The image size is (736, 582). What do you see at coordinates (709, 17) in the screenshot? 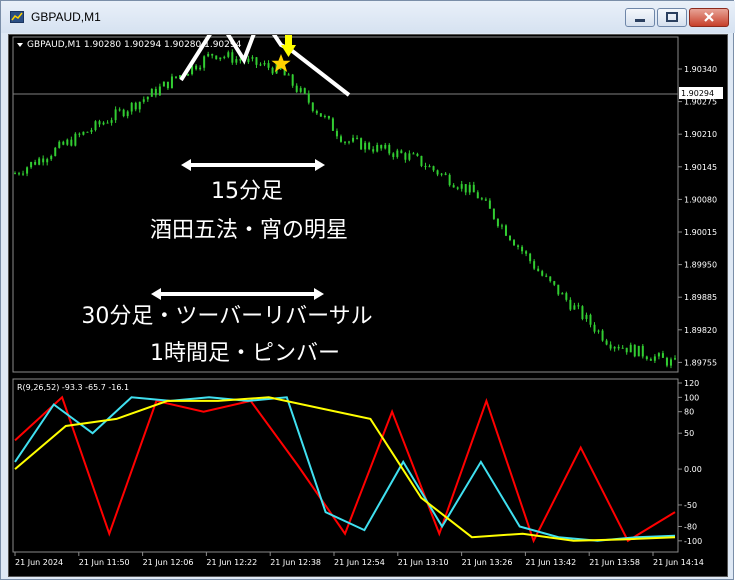
I see `close-button` at bounding box center [709, 17].